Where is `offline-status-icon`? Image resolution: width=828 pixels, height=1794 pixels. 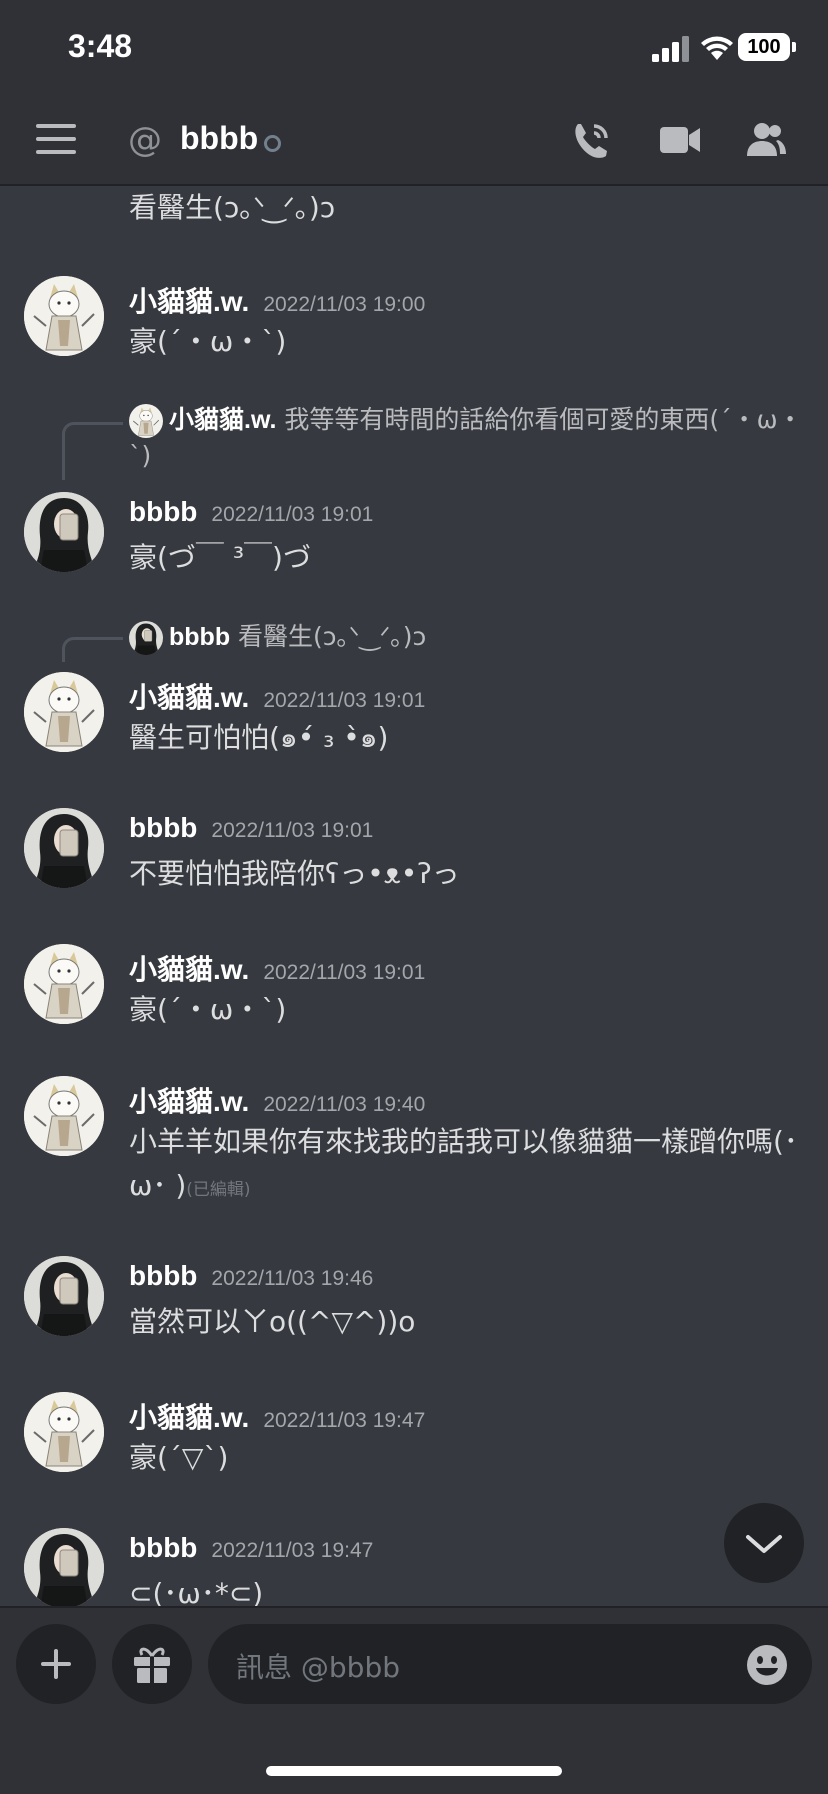 offline-status-icon is located at coordinates (272, 143).